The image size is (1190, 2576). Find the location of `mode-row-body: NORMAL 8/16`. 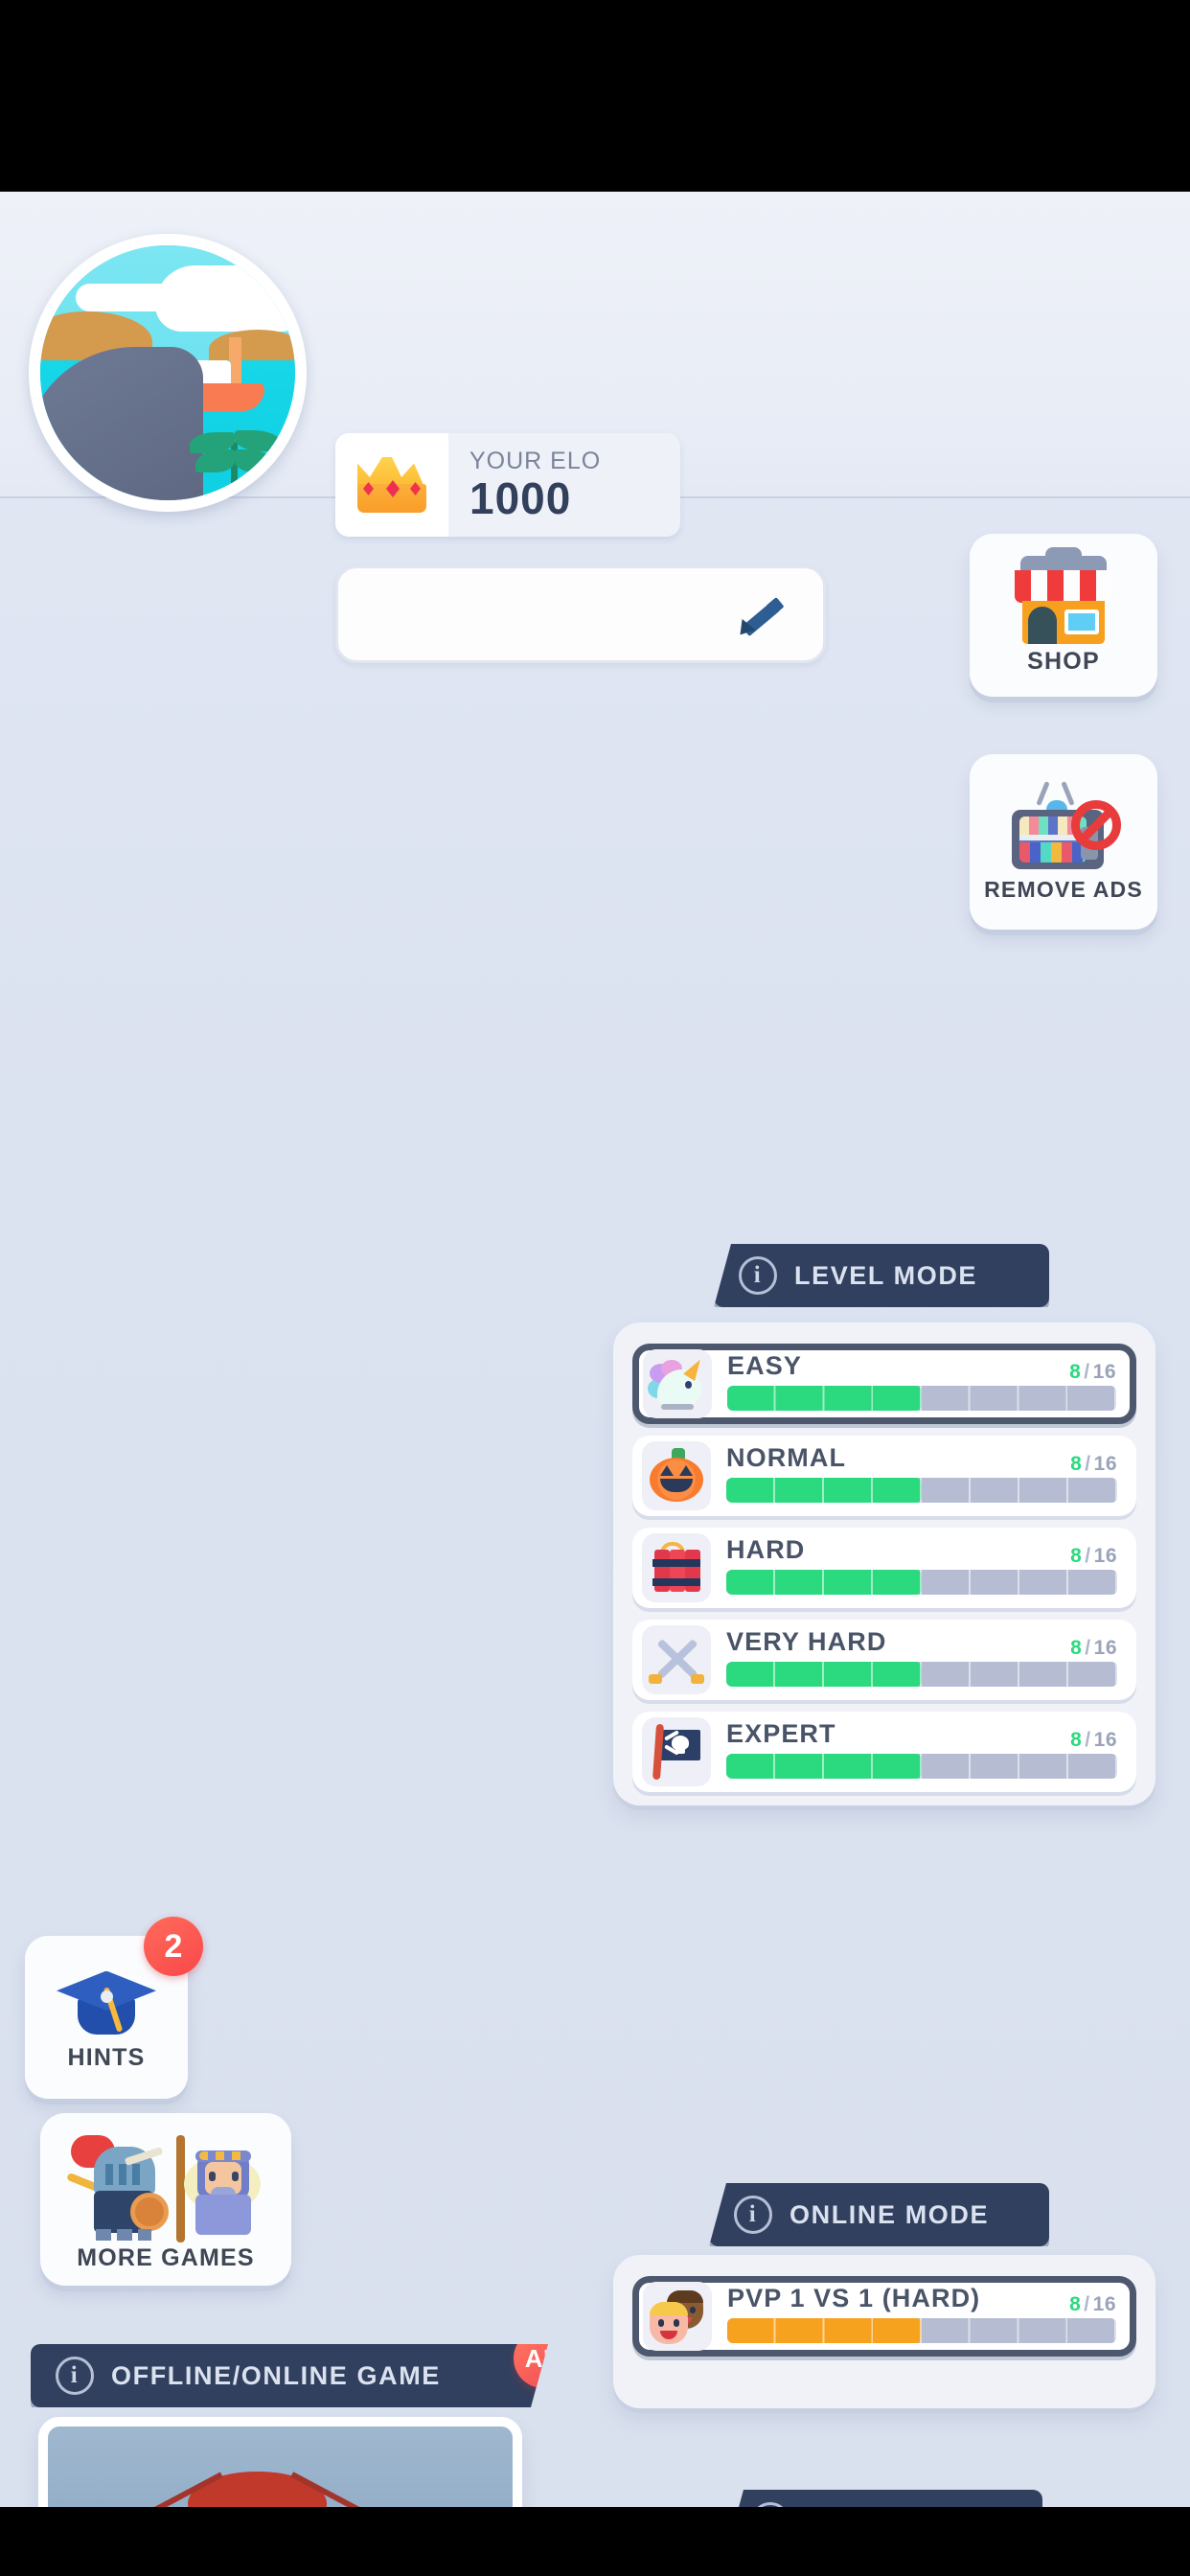

mode-row-body: NORMAL 8/16 is located at coordinates (915, 1475).